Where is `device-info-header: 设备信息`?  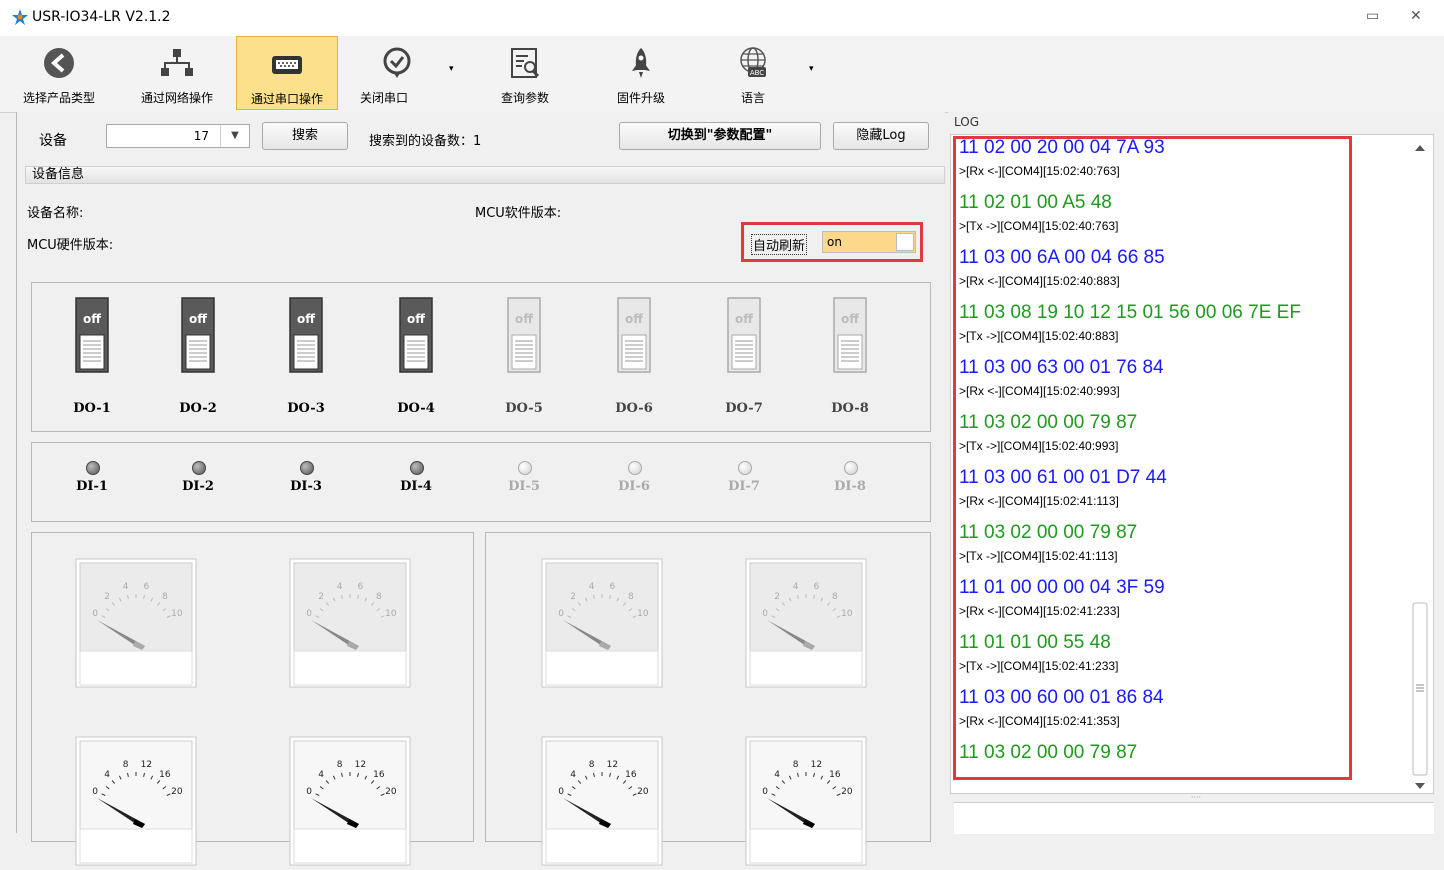 device-info-header: 设备信息 is located at coordinates (485, 175).